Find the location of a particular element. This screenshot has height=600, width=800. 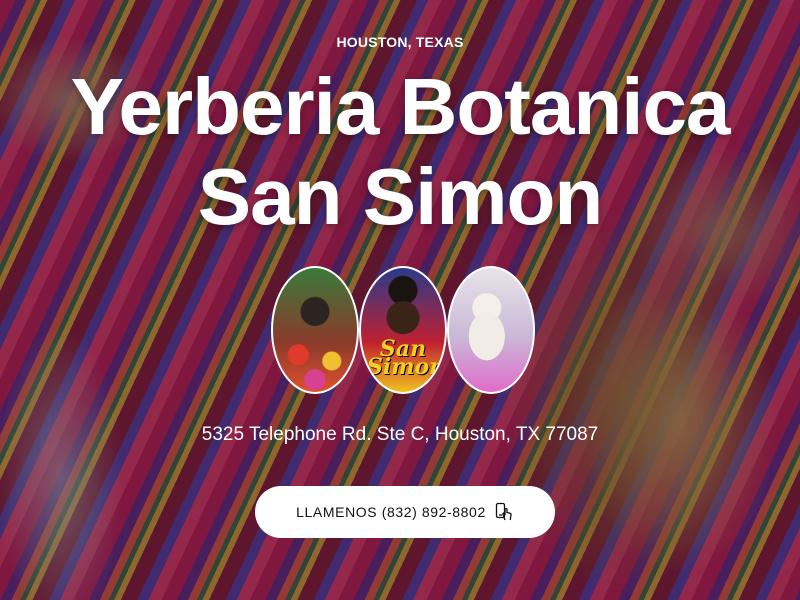

location-eyebrow: HOUSTON, TEXAS is located at coordinates (400, 42).